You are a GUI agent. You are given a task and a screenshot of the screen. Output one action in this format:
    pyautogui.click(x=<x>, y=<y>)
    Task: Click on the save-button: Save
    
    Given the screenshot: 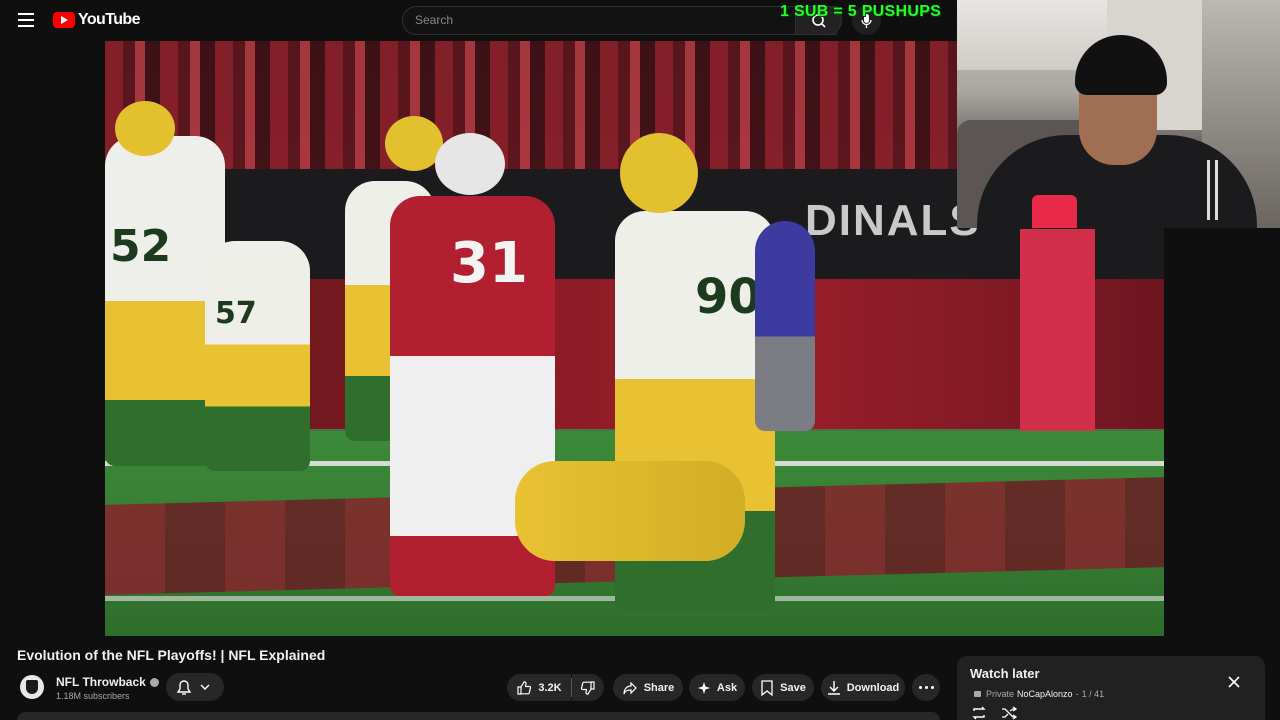 What is the action you would take?
    pyautogui.click(x=783, y=687)
    